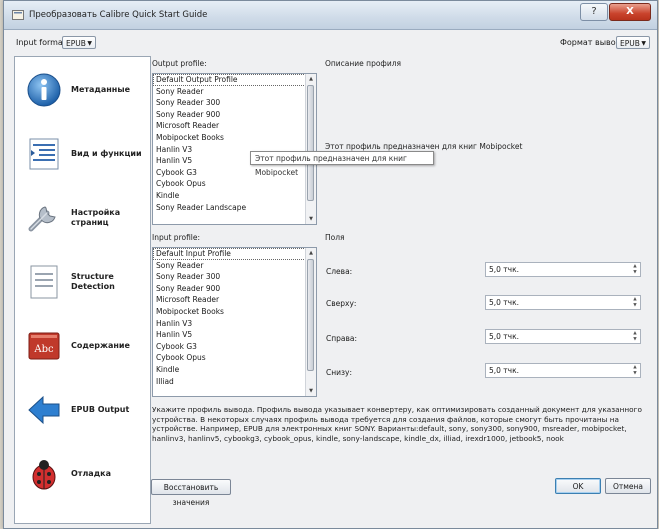  What do you see at coordinates (234, 80) in the screenshot?
I see `list-item: Default Output Profile` at bounding box center [234, 80].